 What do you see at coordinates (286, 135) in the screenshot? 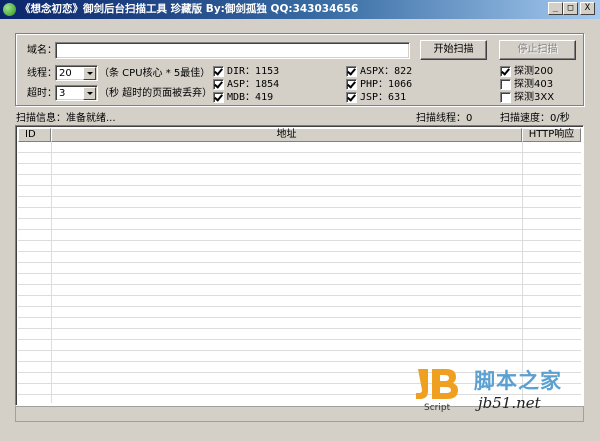
I see `column-header-address: 地址` at bounding box center [286, 135].